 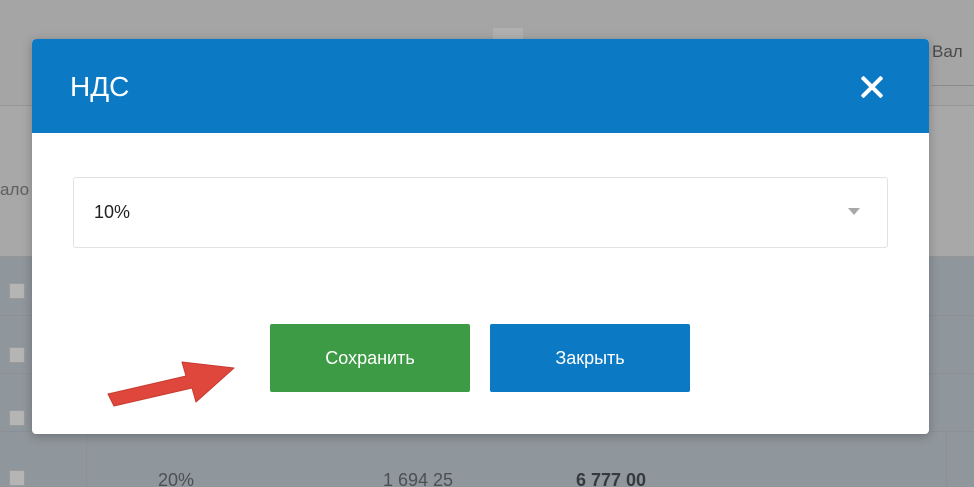 I want to click on row-total: 6 777 00, so click(x=611, y=478).